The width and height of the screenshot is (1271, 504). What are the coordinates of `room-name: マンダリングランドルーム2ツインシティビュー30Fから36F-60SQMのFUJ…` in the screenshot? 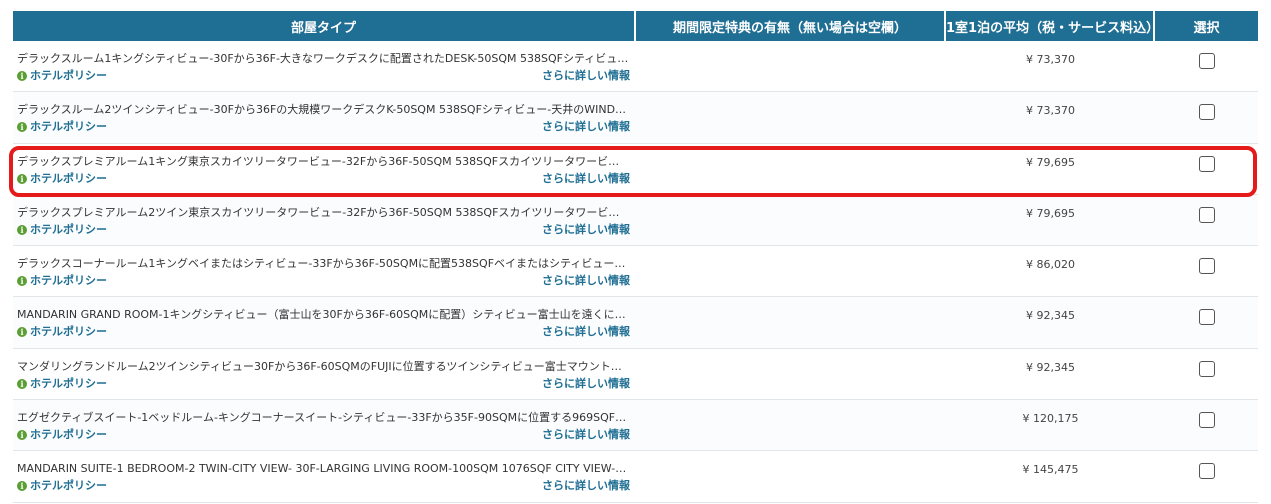 It's located at (323, 366).